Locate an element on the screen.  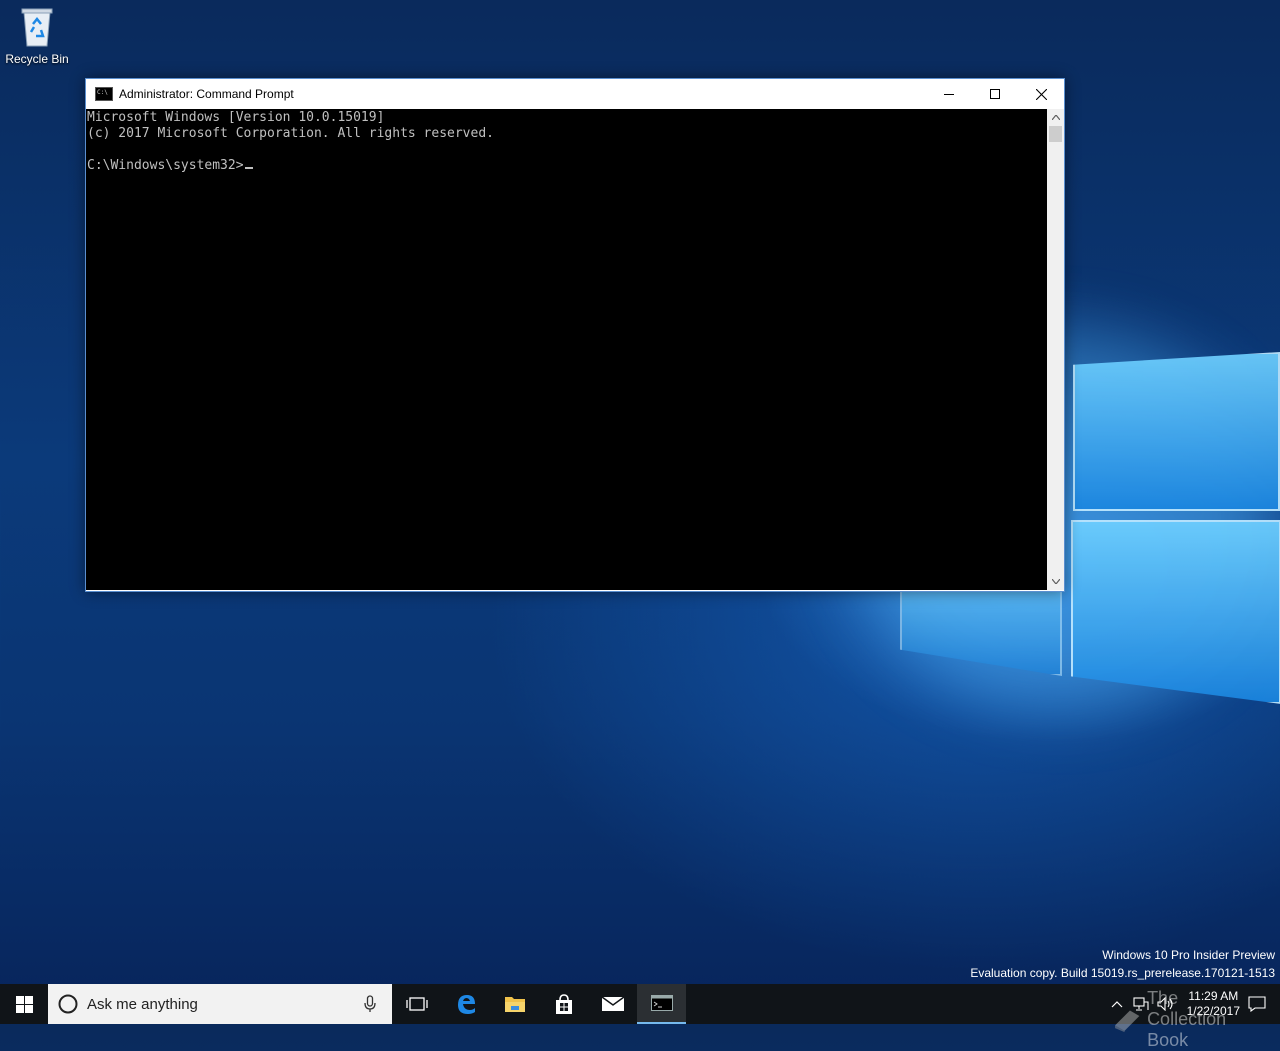
close-icon is located at coordinates (1041, 94).